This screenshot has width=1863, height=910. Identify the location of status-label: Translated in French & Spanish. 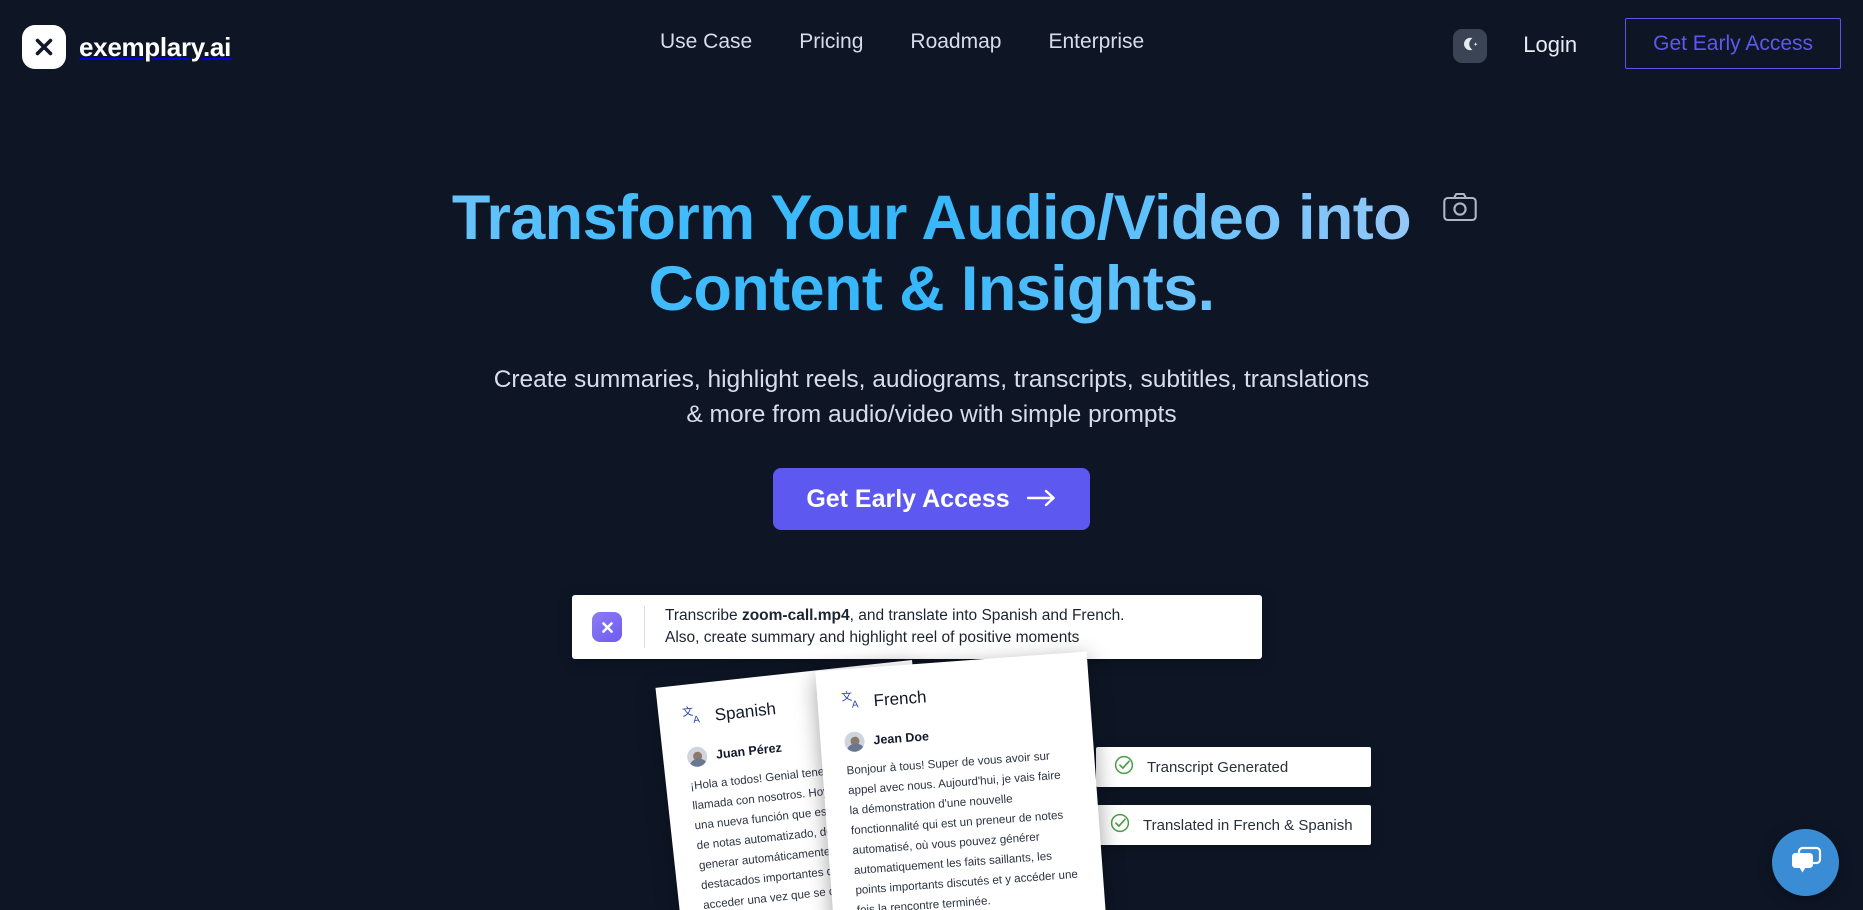
(1248, 825).